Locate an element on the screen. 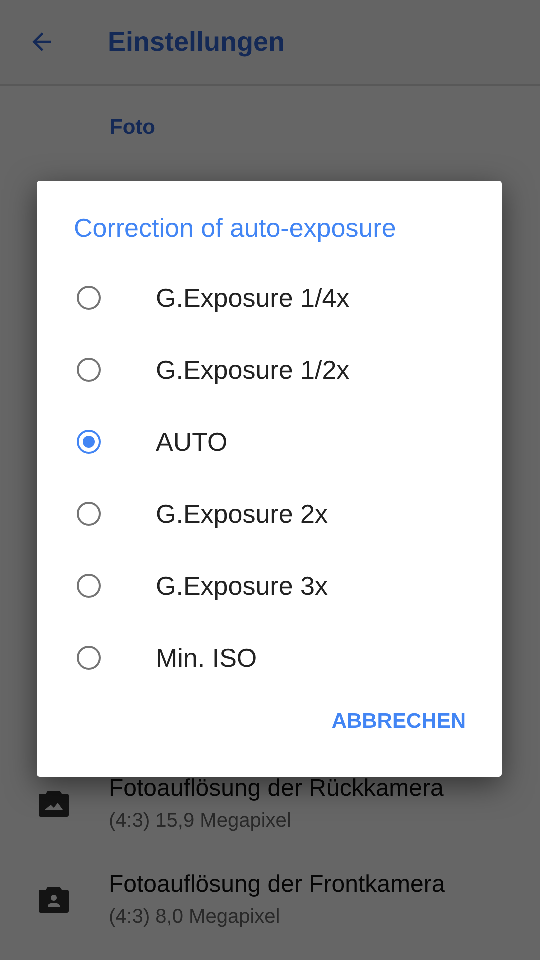 This screenshot has width=540, height=960. camera-landscape-icon is located at coordinates (54, 804).